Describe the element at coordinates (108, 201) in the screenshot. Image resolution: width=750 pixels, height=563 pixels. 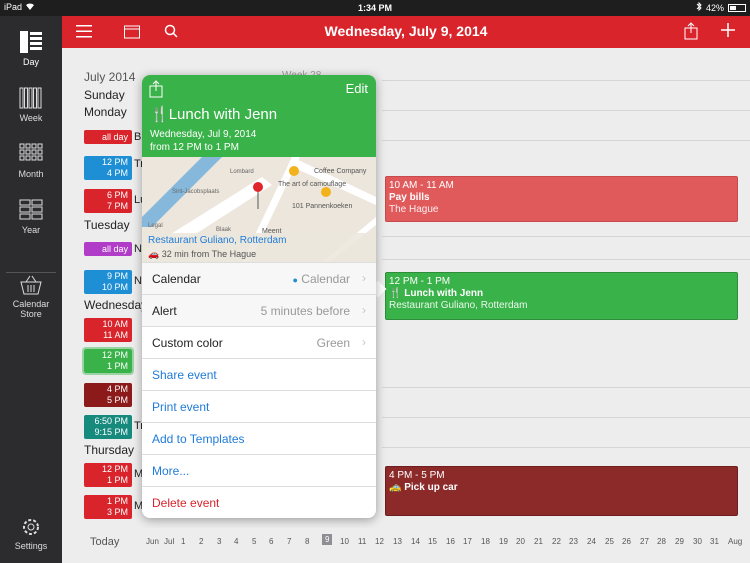
I see `event-time-badge: 6 PM 7 PM` at that location.